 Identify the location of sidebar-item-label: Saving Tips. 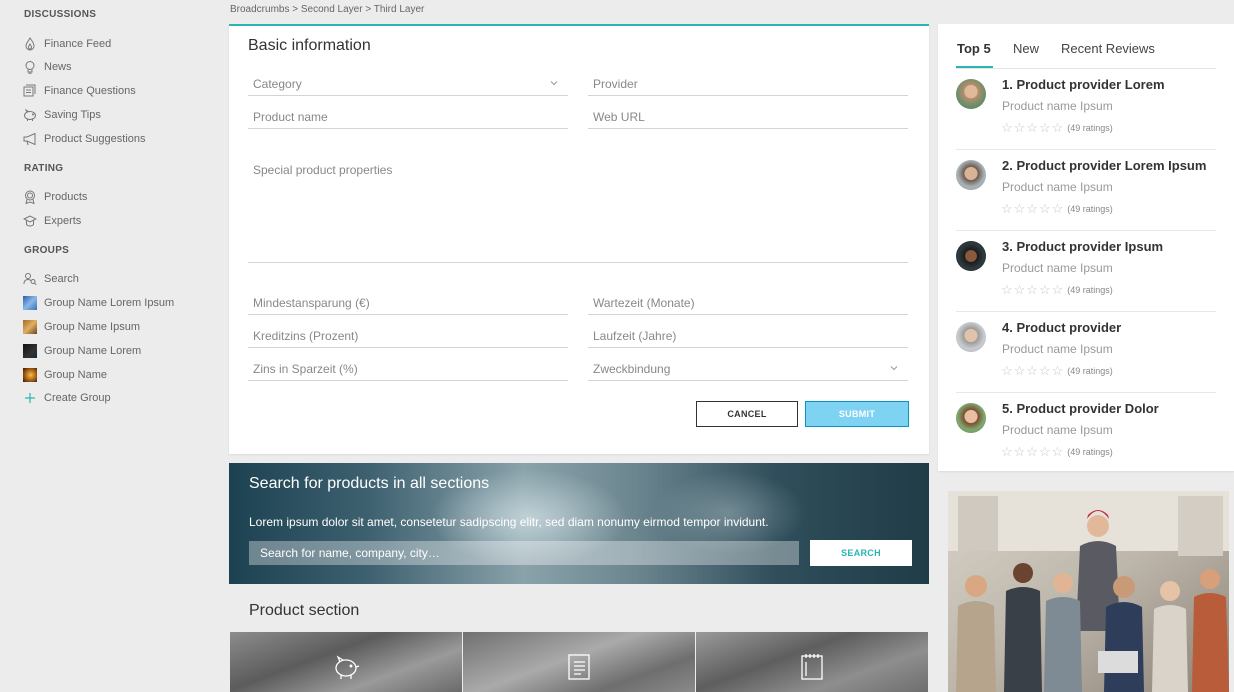
(72, 115).